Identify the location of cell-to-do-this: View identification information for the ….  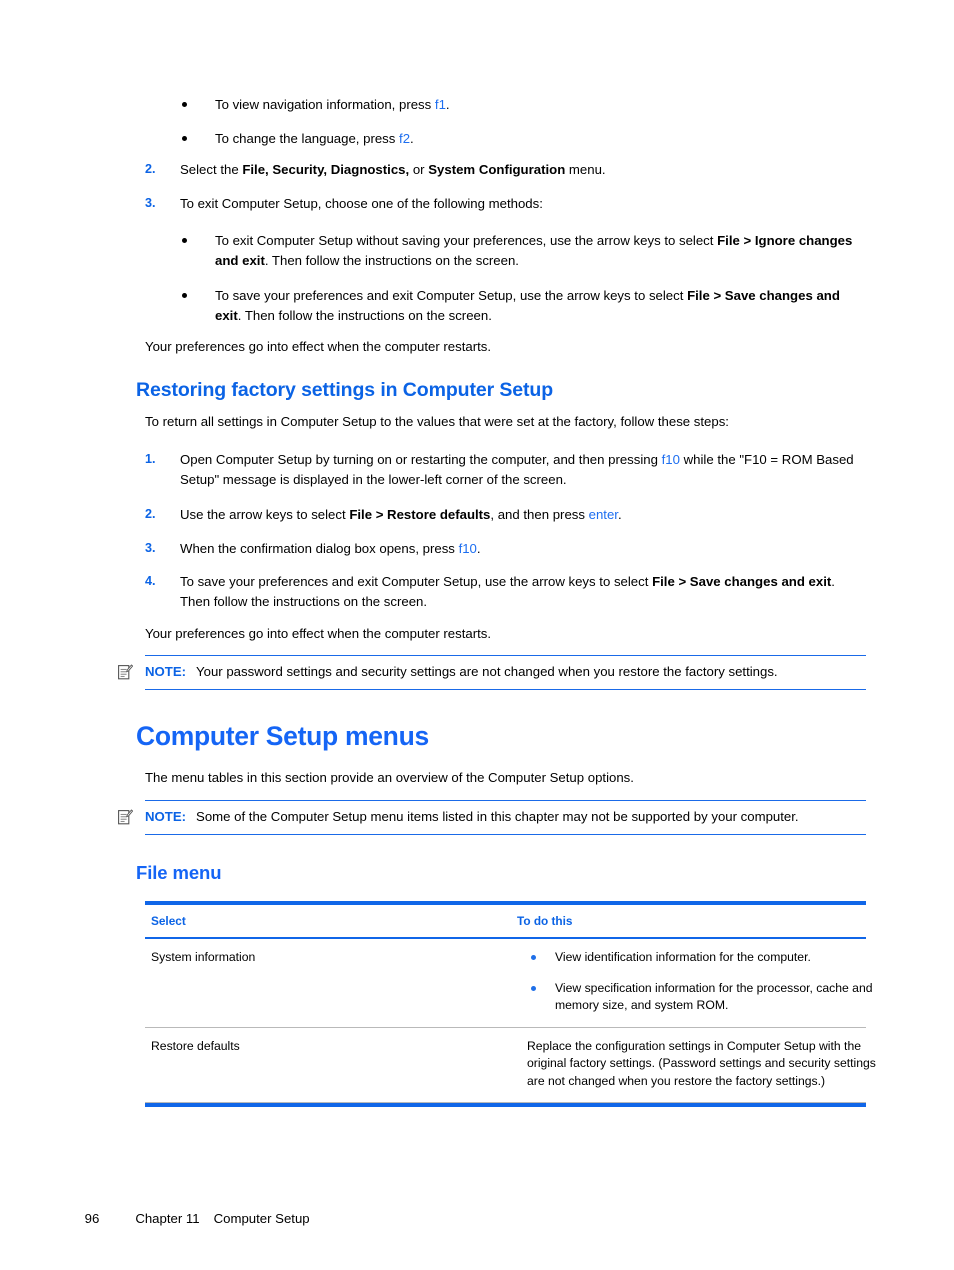
(709, 983).